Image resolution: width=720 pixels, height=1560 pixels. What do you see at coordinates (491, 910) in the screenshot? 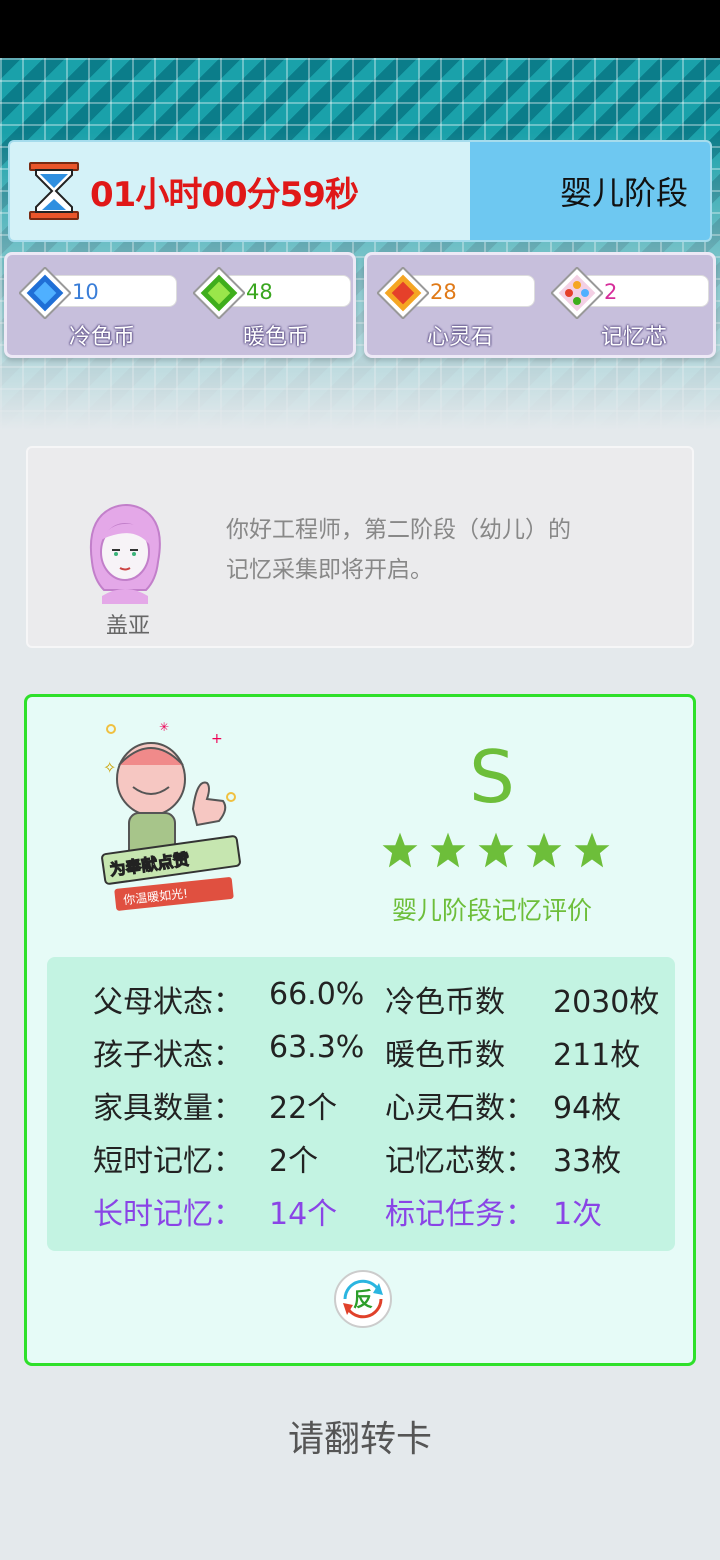
I see `evaluation-label: 婴儿阶段记忆评价` at bounding box center [491, 910].